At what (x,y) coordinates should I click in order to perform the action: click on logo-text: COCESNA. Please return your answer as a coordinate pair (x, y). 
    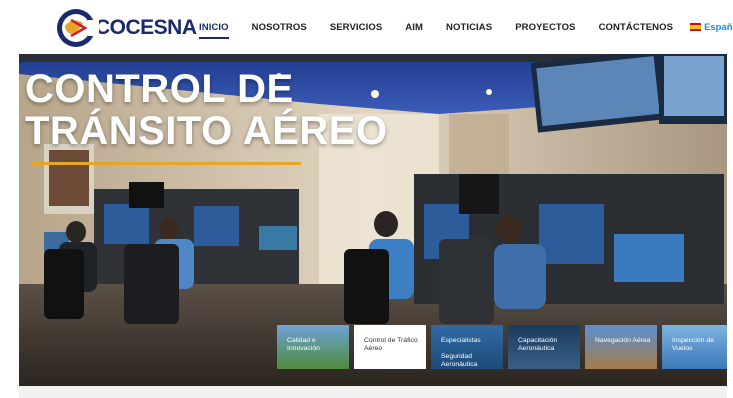
    Looking at the image, I should click on (146, 27).